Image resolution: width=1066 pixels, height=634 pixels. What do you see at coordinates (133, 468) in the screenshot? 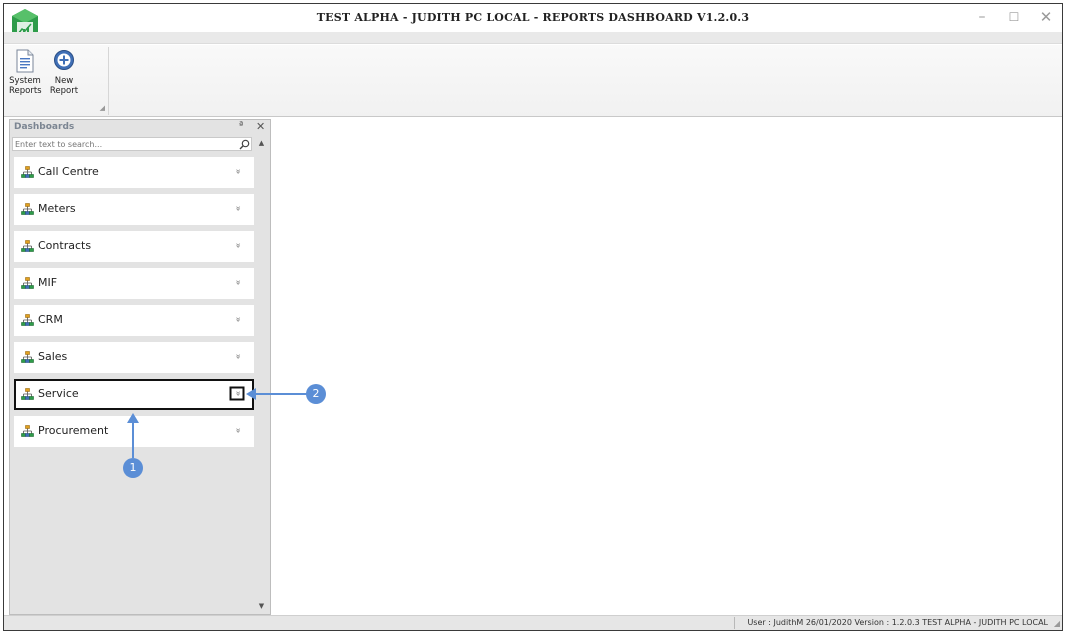
I see `callout-badge-1: 1` at bounding box center [133, 468].